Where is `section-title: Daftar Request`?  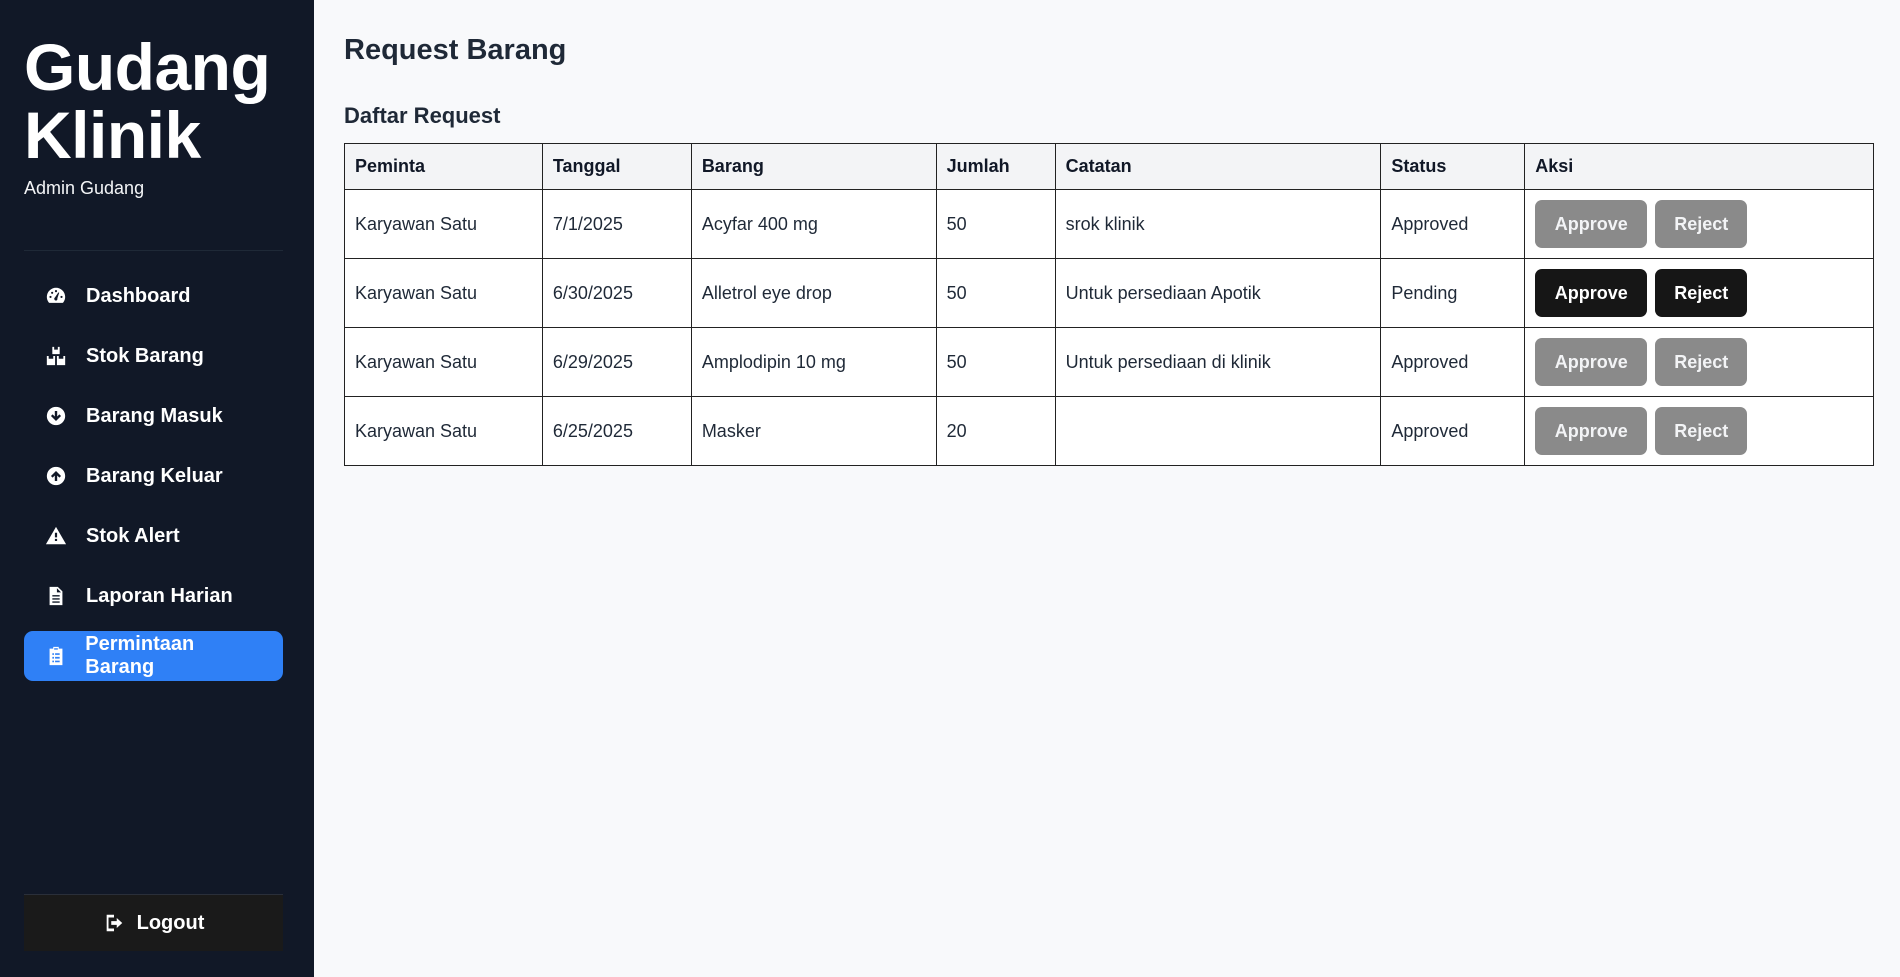 section-title: Daftar Request is located at coordinates (422, 115).